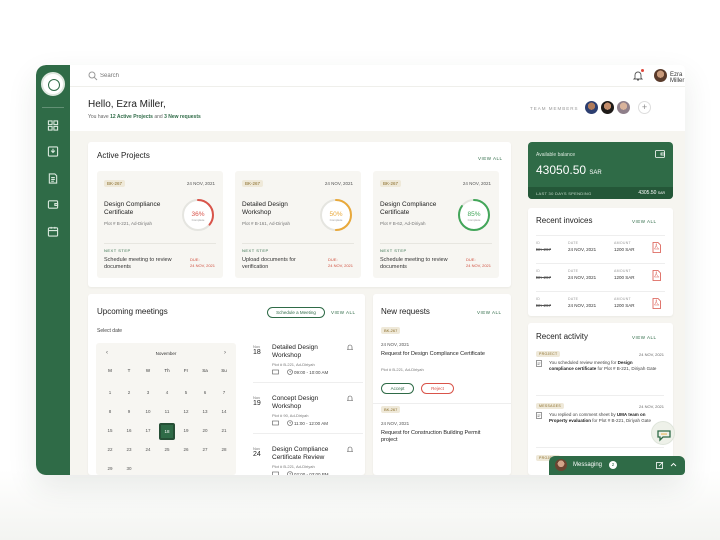  Describe the element at coordinates (129, 393) in the screenshot. I see `calendar-day: 2` at that location.